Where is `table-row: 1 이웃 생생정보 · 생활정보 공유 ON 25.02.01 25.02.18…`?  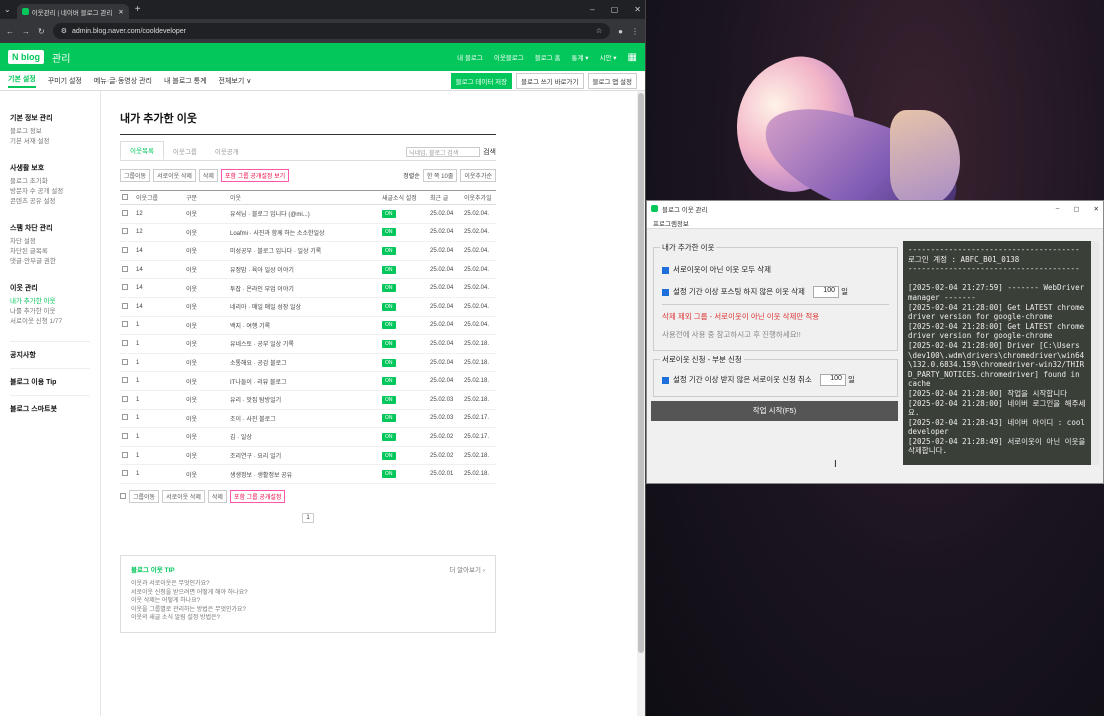 table-row: 1 이웃 생생정보 · 생활정보 공유 ON 25.02.01 25.02.18… is located at coordinates (308, 474).